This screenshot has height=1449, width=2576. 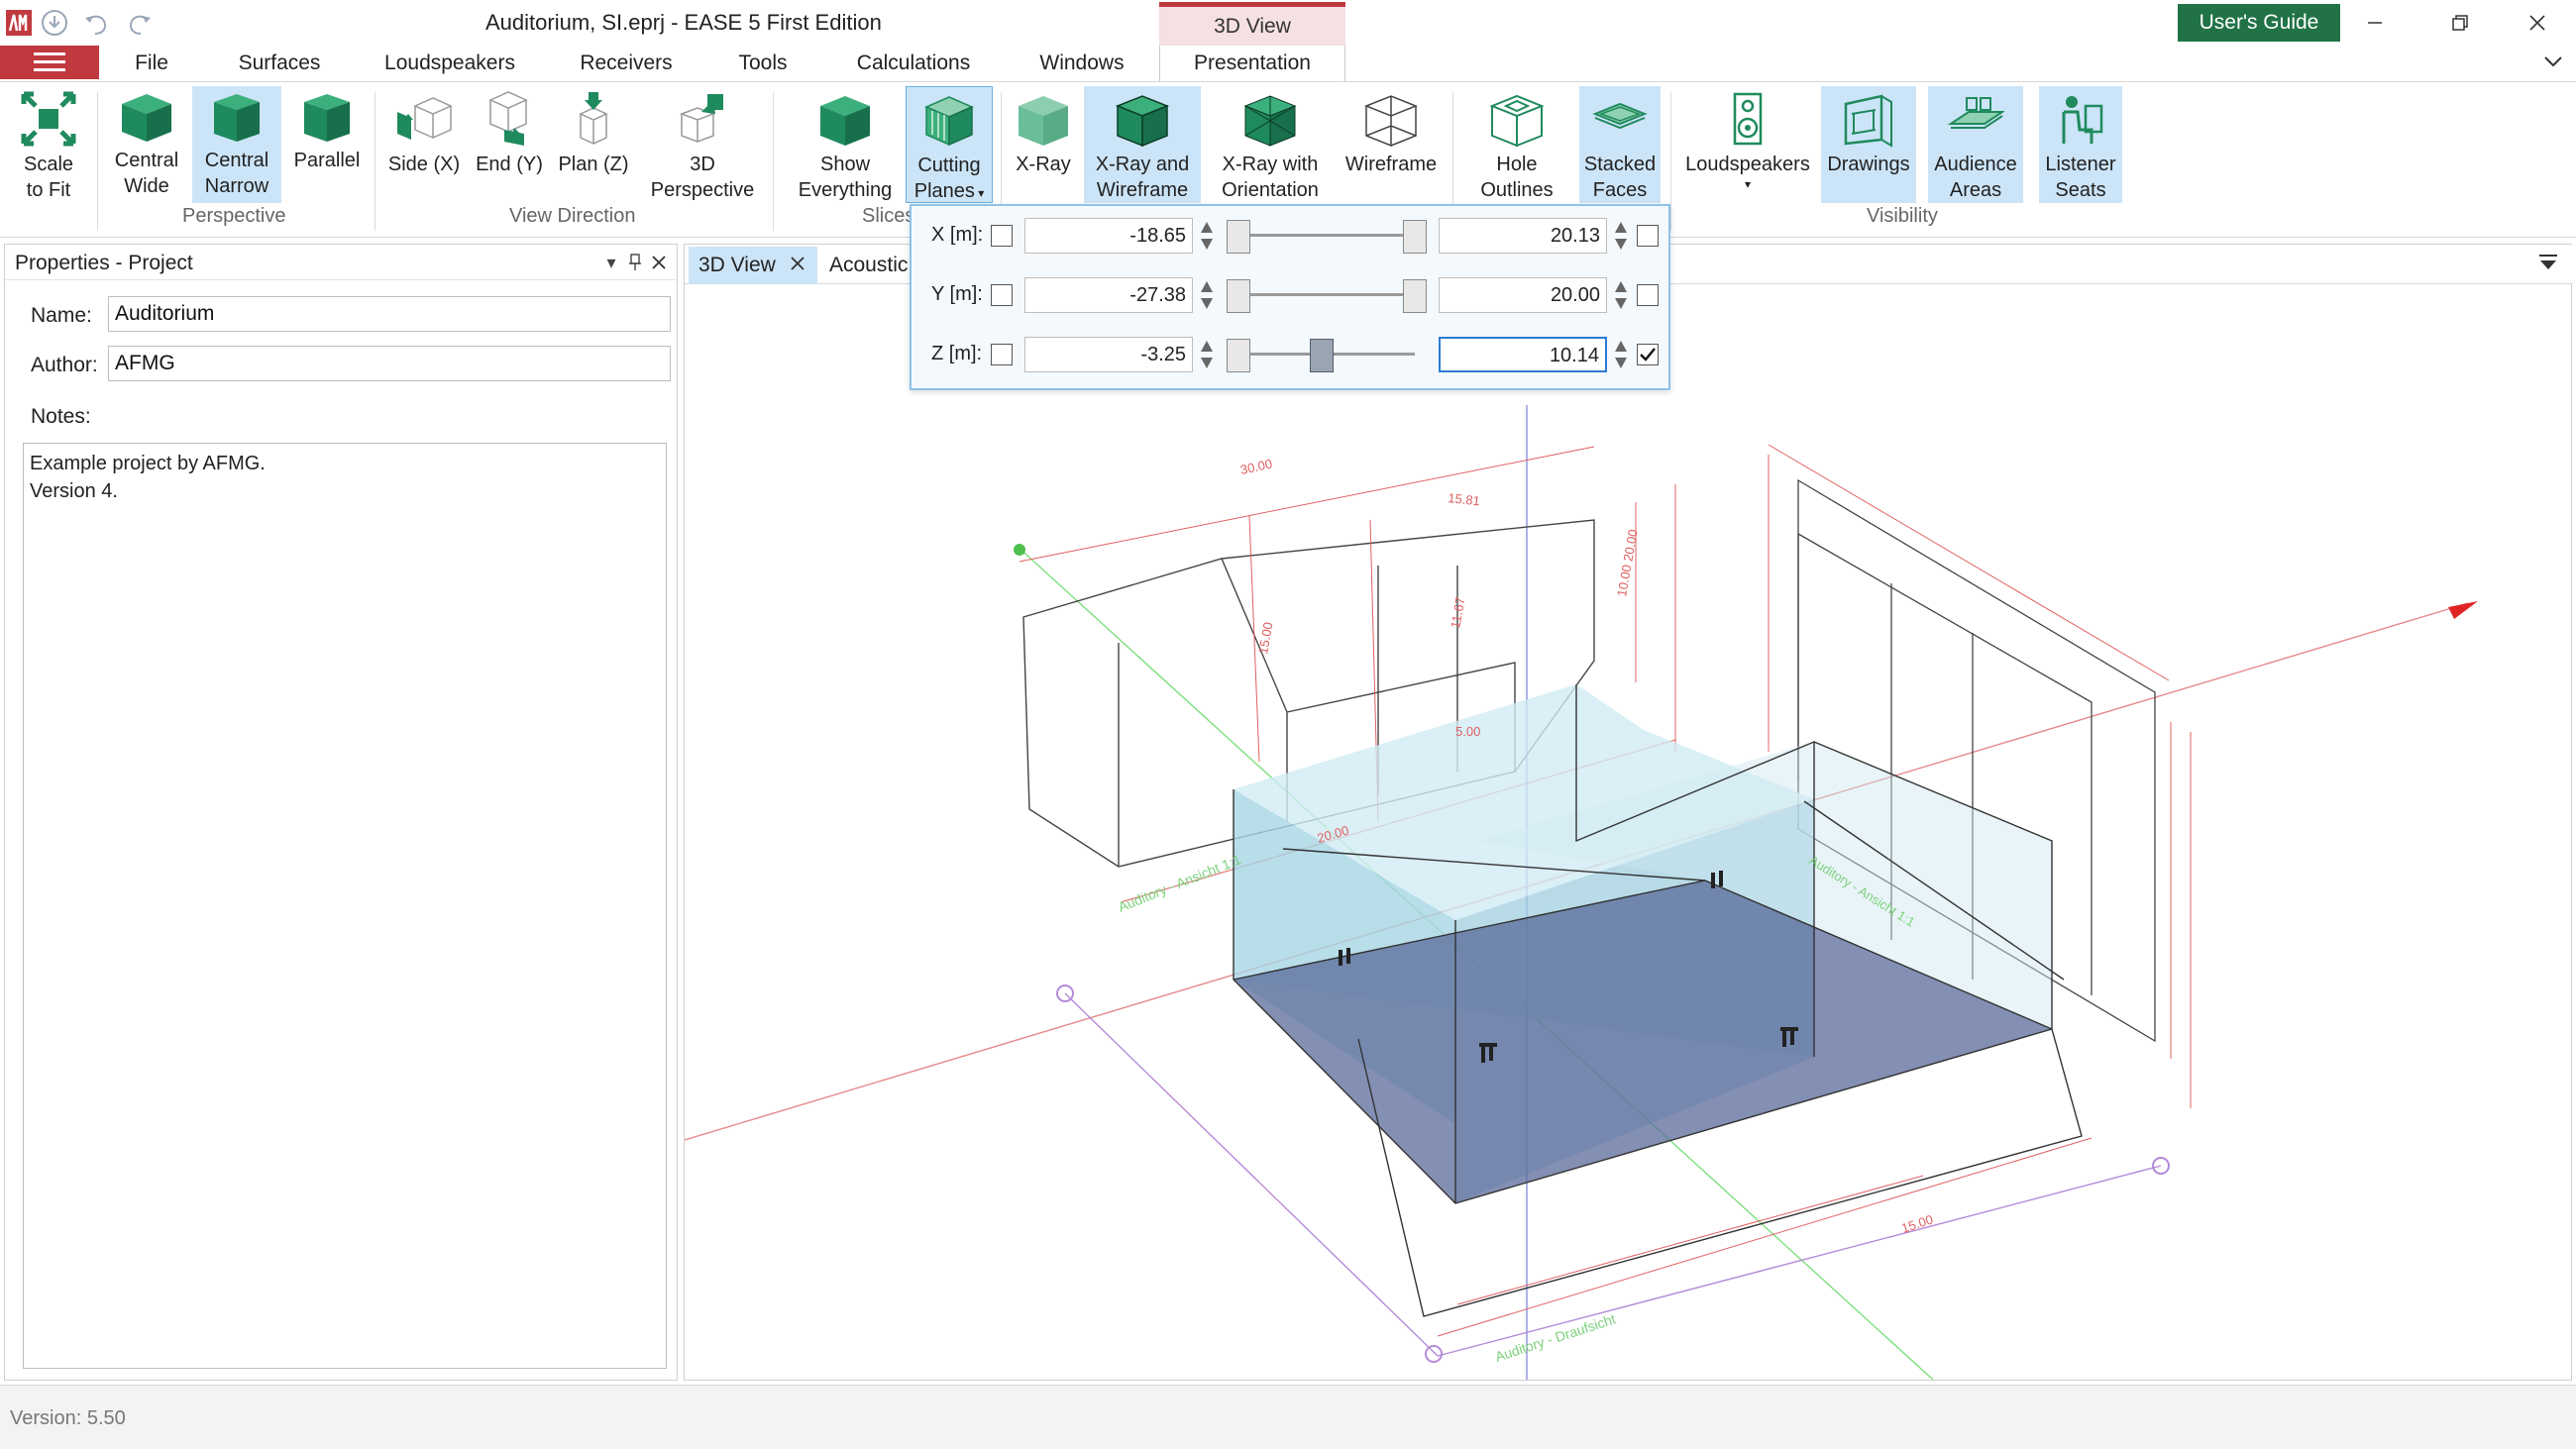 I want to click on tab-calculations: Calculations, so click(x=914, y=63).